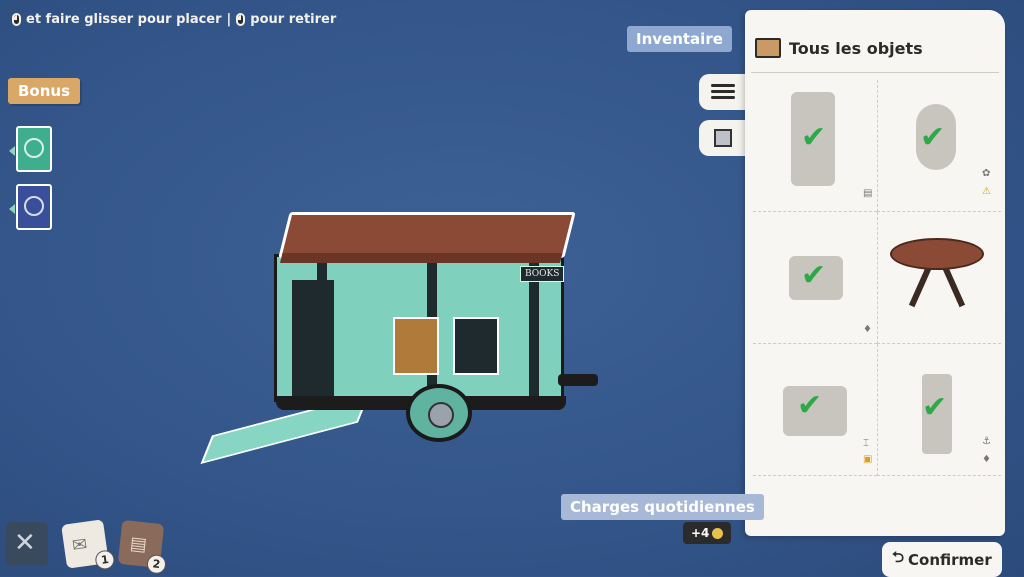 The height and width of the screenshot is (577, 1024). I want to click on letters-button: ✉ 1, so click(88, 545).